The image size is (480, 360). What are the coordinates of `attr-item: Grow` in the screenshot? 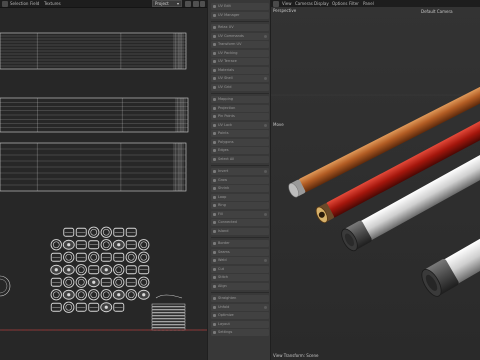 It's located at (240, 180).